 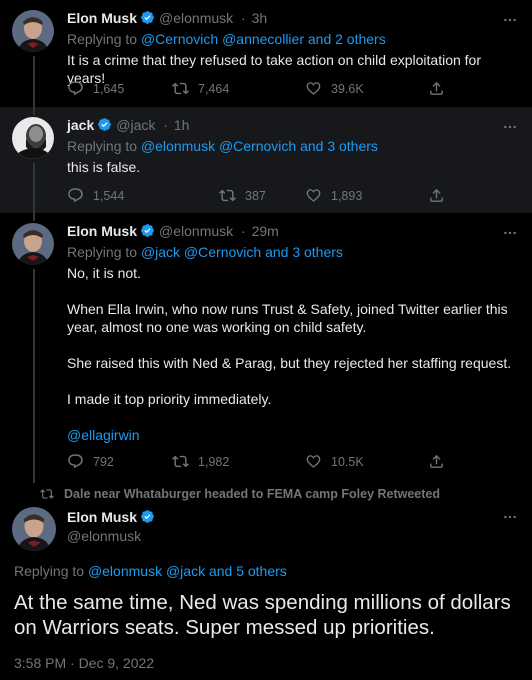 I want to click on tweet-header: Elon Musk @elonmusk · 3h, so click(x=167, y=18).